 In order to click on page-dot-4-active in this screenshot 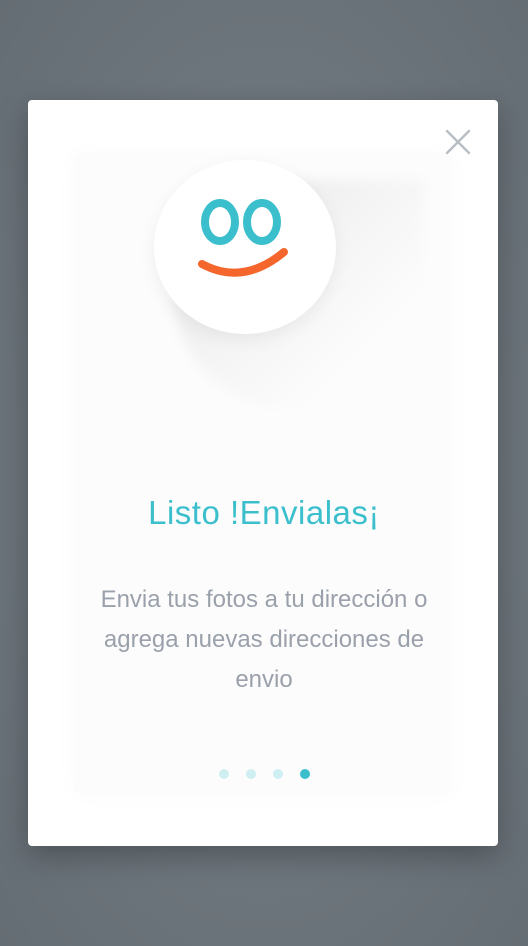, I will do `click(304, 774)`.